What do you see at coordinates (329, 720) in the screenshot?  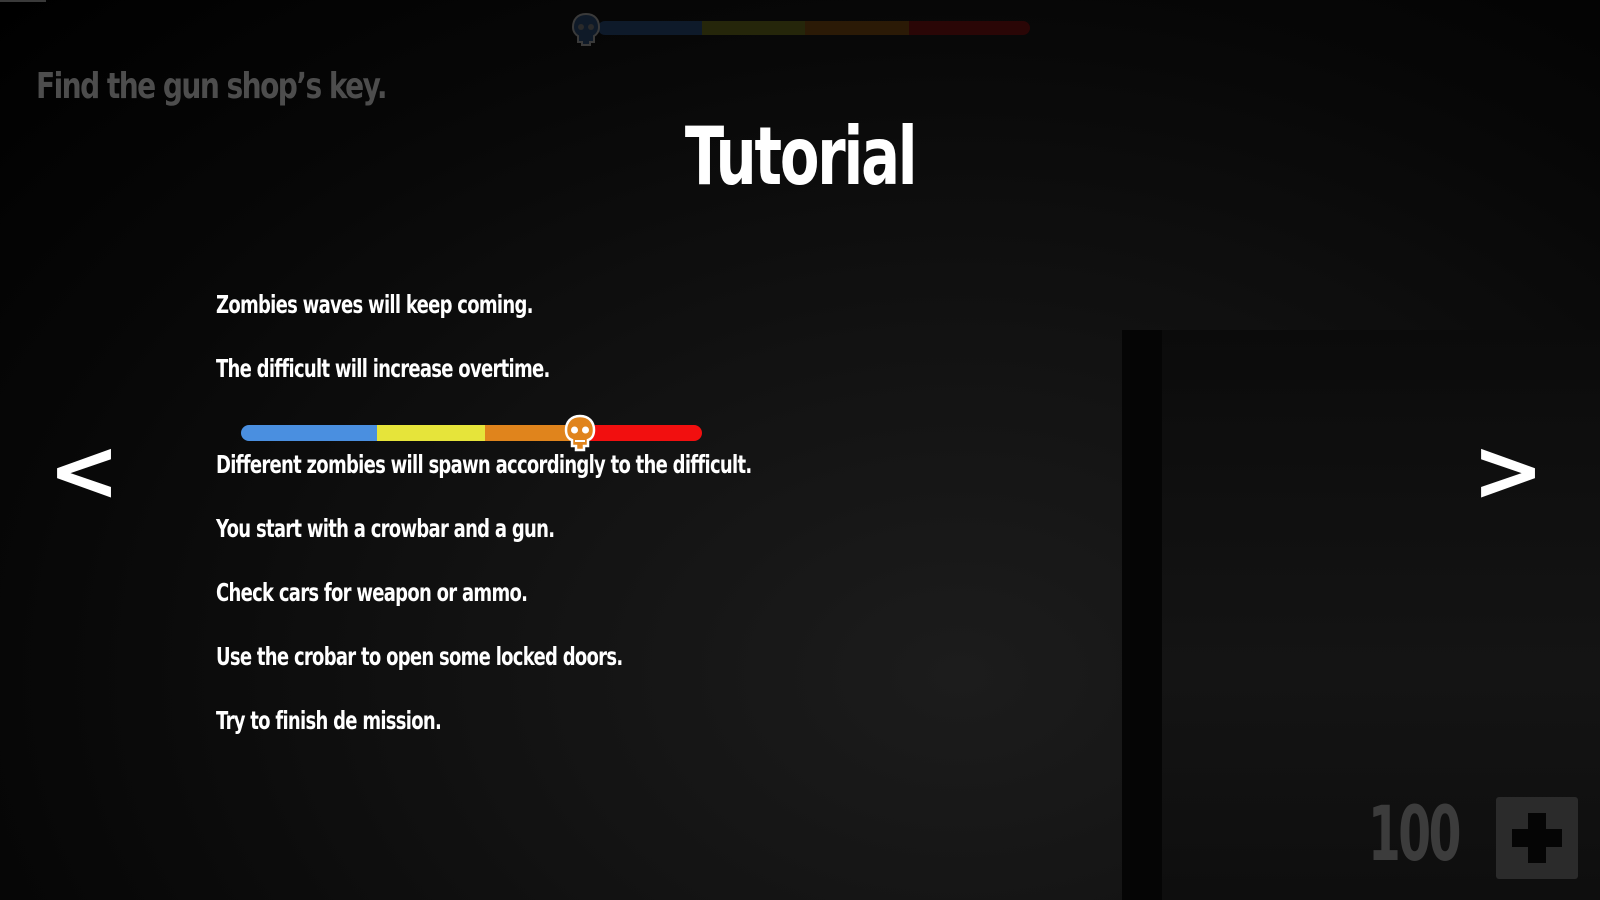 I see `tutorial-line: Try to finish de mission.` at bounding box center [329, 720].